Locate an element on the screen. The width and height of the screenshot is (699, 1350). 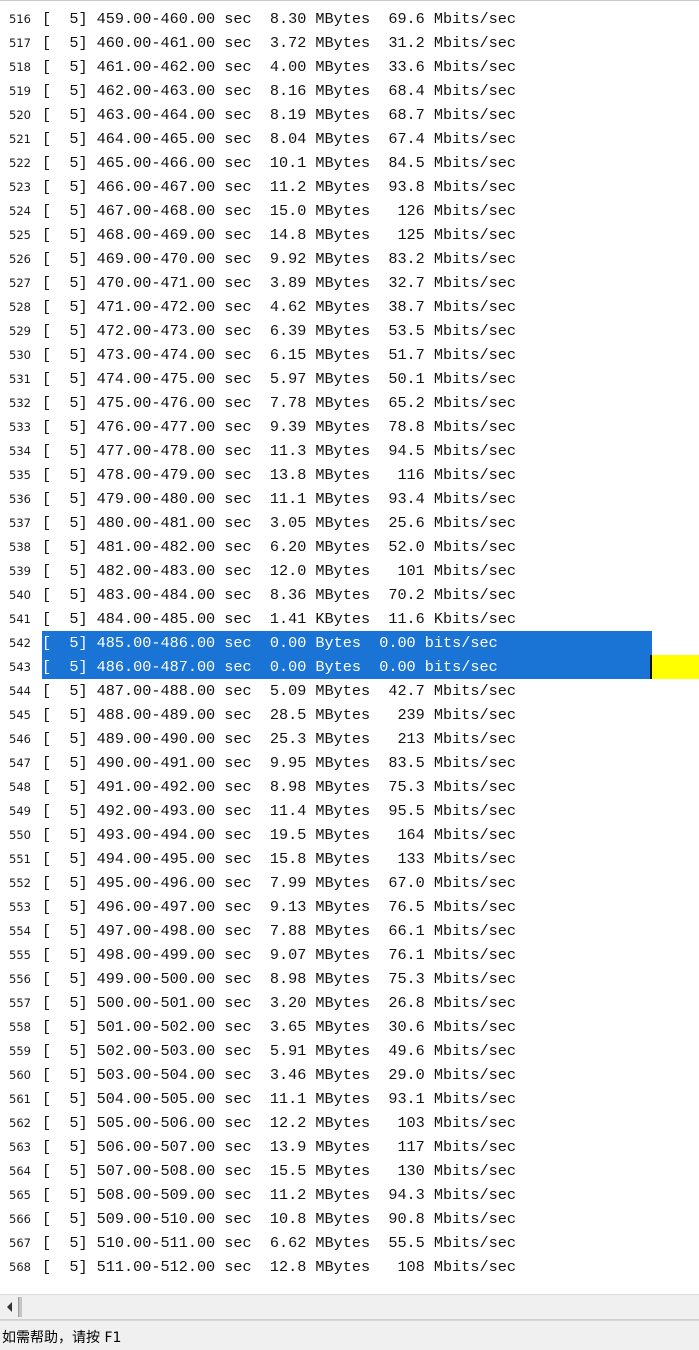
line-number: 539 is located at coordinates (20, 571).